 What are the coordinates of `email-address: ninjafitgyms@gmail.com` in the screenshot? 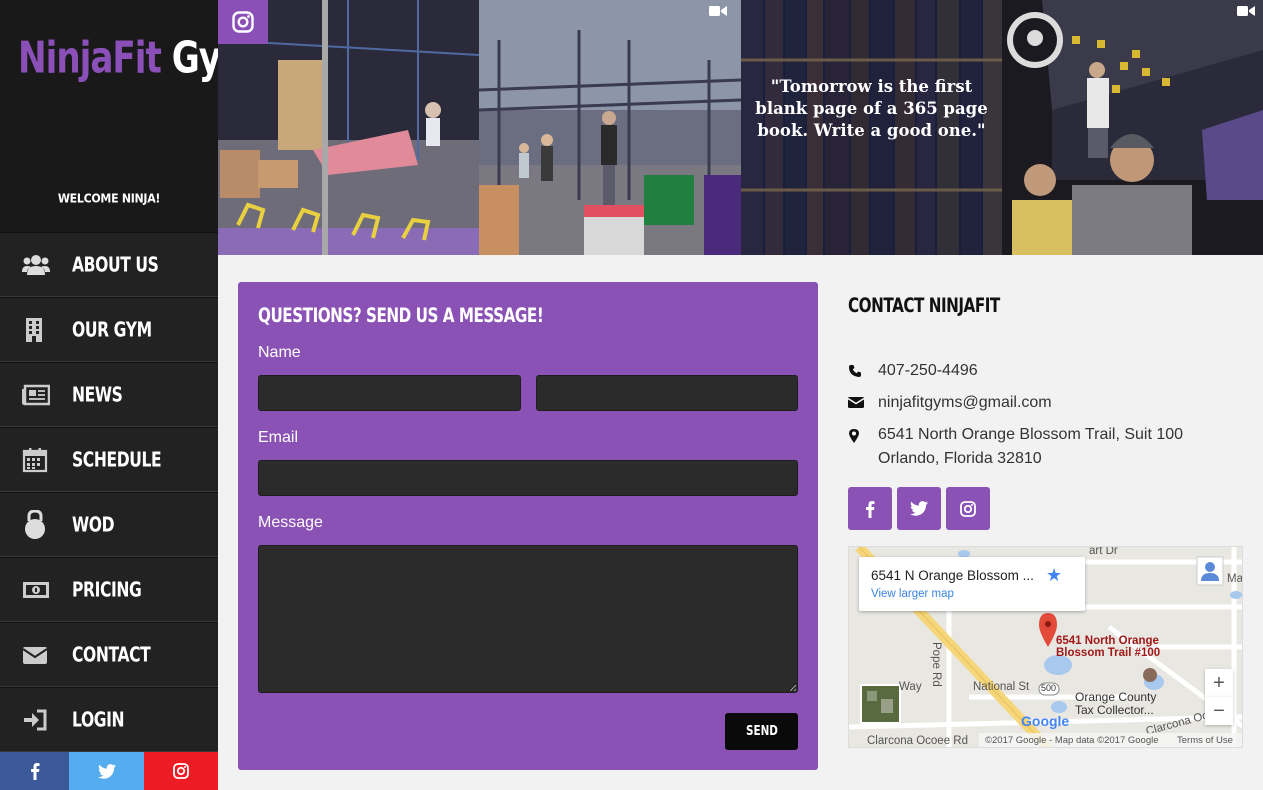 It's located at (965, 403).